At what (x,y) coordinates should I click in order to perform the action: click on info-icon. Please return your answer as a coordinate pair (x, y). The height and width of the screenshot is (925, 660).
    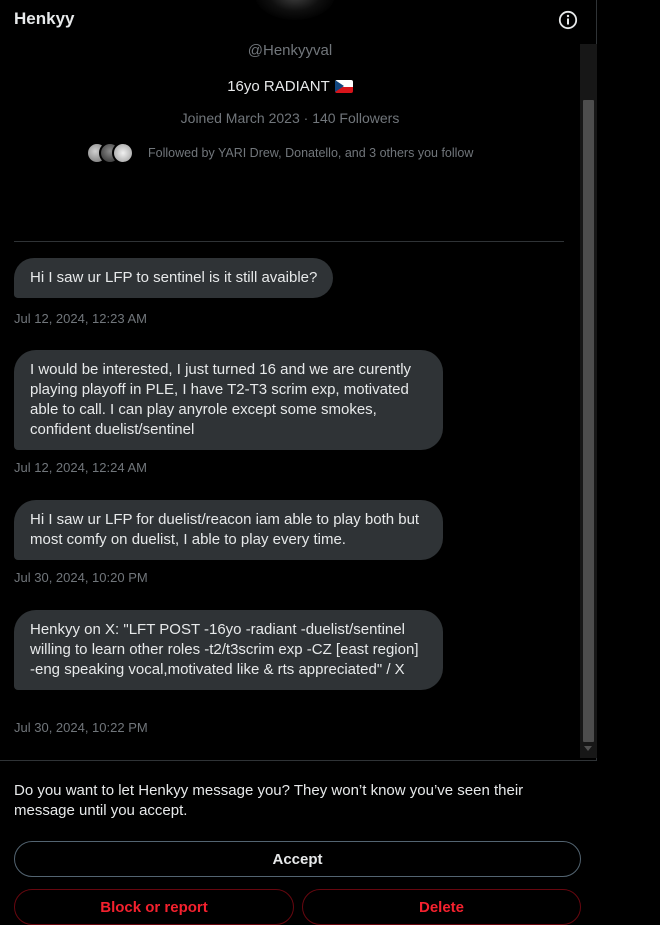
    Looking at the image, I should click on (568, 20).